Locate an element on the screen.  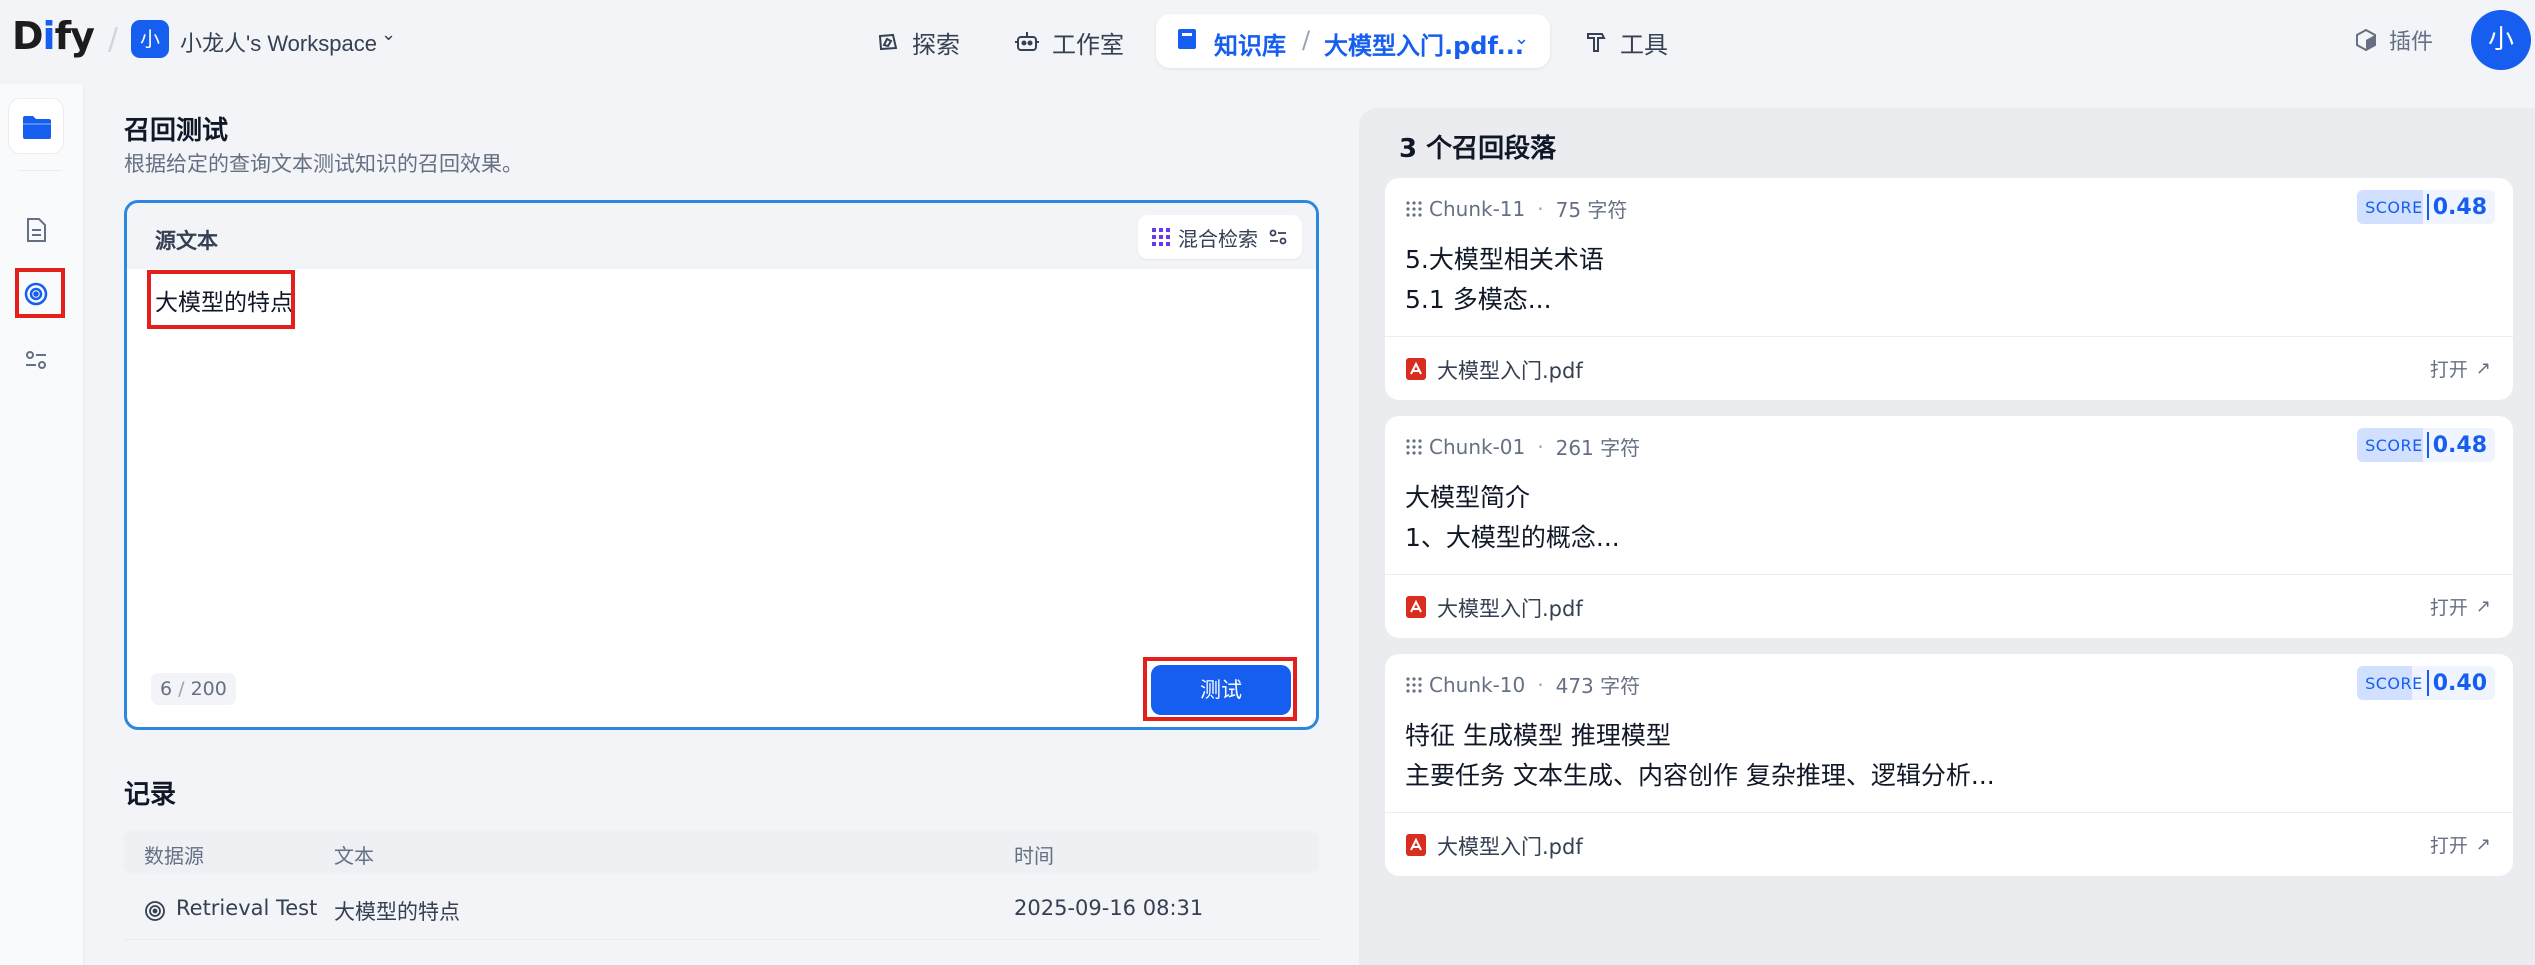
record-text: 大模型的特点 is located at coordinates (397, 912).